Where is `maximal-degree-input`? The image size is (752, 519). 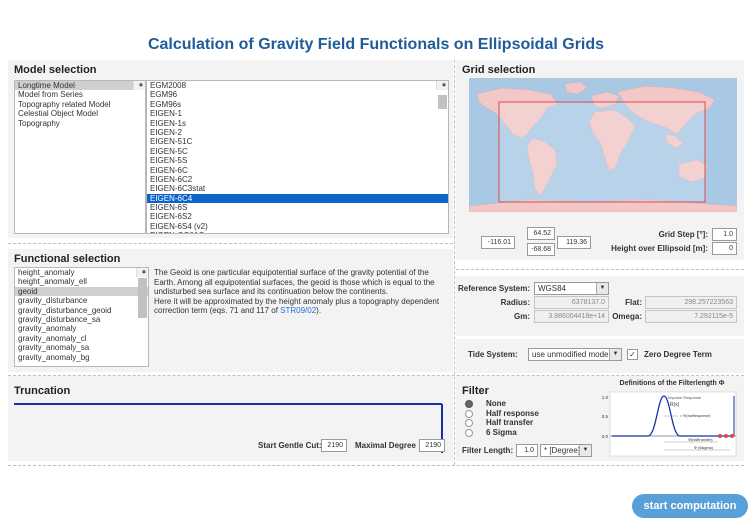
maximal-degree-input is located at coordinates (432, 445).